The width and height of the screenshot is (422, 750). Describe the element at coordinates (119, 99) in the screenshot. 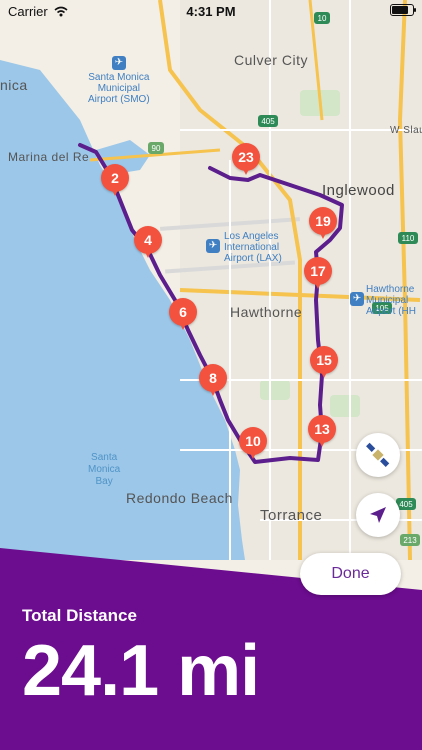

I see `airport-smo-line3: Airport (SMO)` at that location.